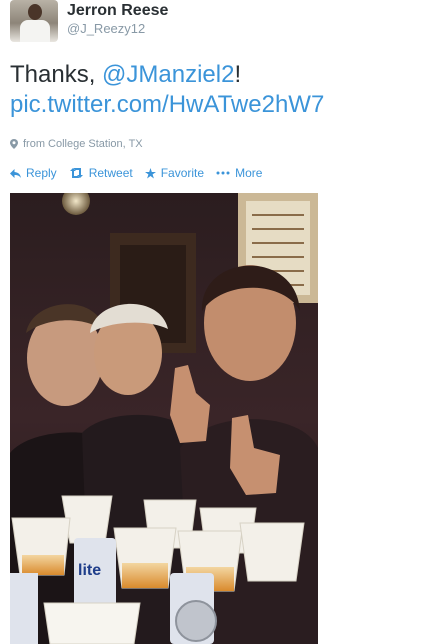 This screenshot has width=424, height=644. Describe the element at coordinates (168, 74) in the screenshot. I see `mention-link: @JManziel2` at that location.